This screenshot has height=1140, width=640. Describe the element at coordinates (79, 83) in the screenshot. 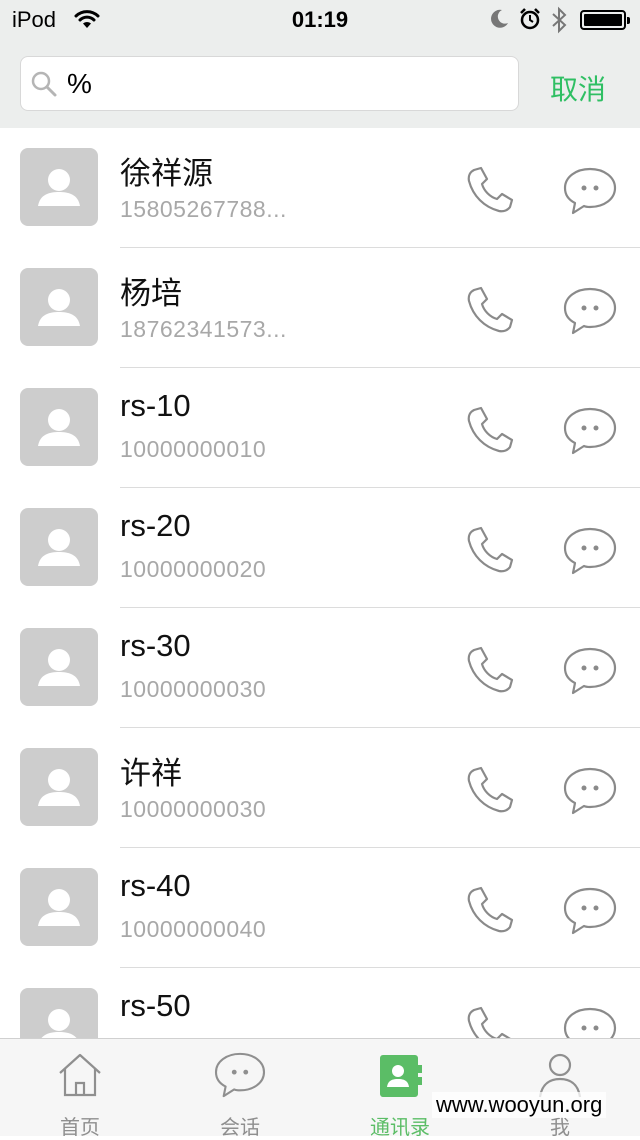

I see `search-value: %` at that location.